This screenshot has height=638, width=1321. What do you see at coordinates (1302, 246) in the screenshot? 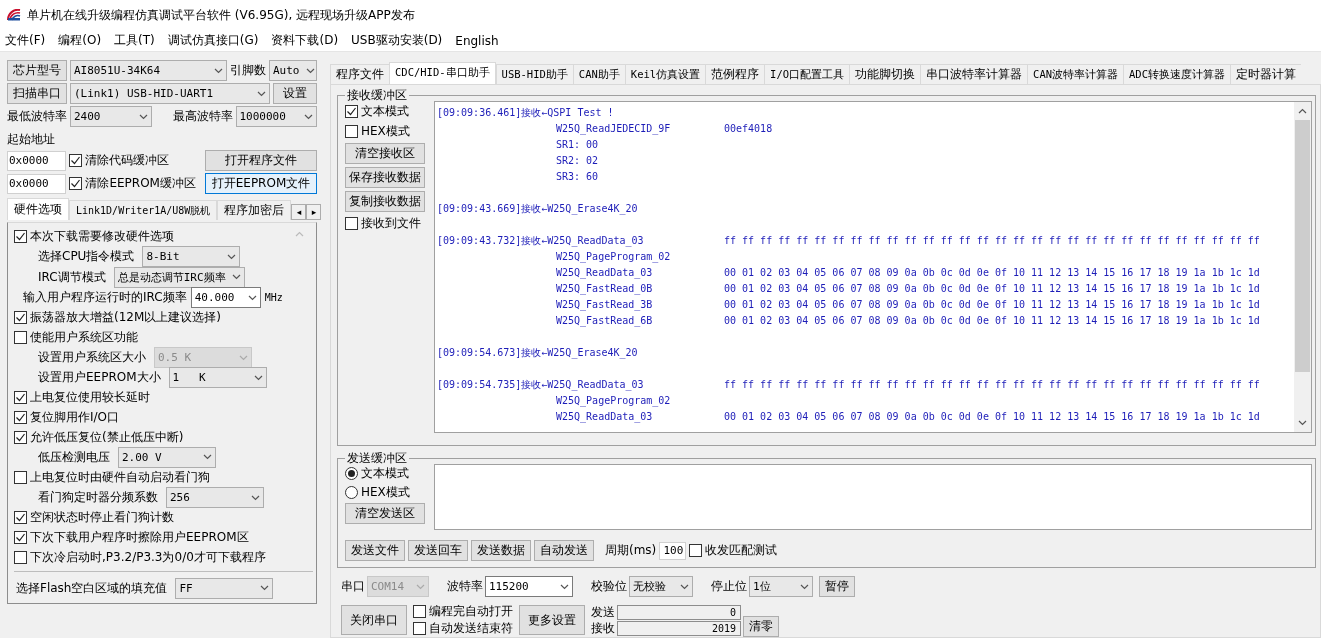
I see `scrollbar-thumb` at bounding box center [1302, 246].